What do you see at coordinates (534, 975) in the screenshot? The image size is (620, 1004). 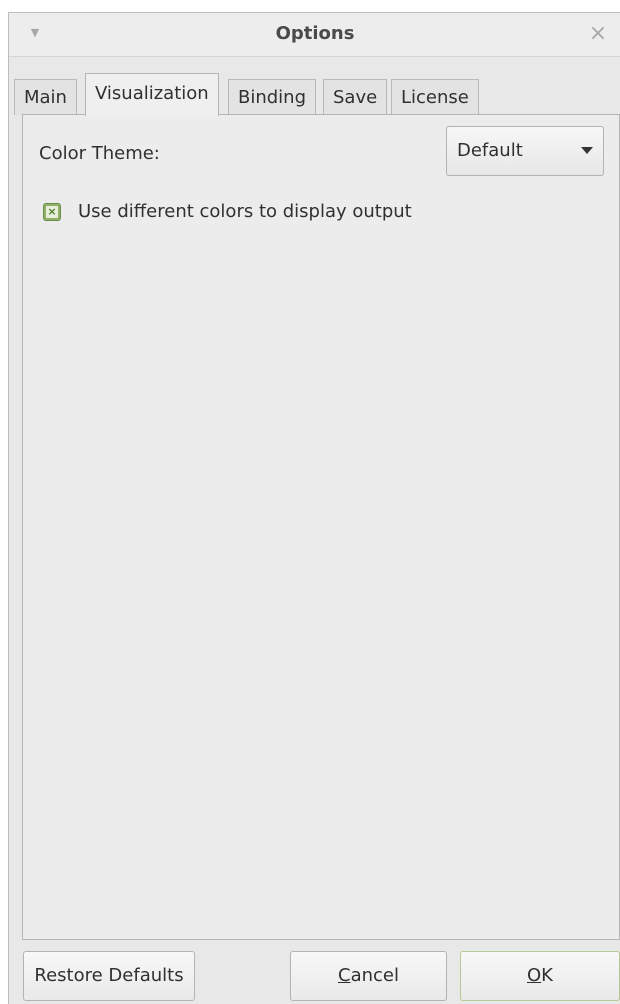 I see `ok-mnemonic: O` at bounding box center [534, 975].